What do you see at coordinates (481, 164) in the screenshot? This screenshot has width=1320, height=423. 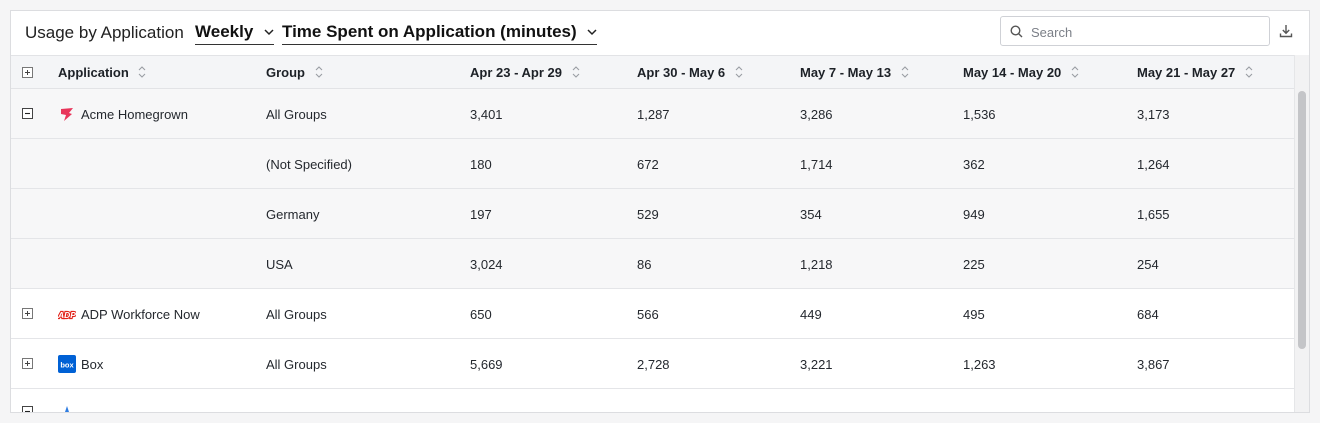 I see `value-week-1: 180` at bounding box center [481, 164].